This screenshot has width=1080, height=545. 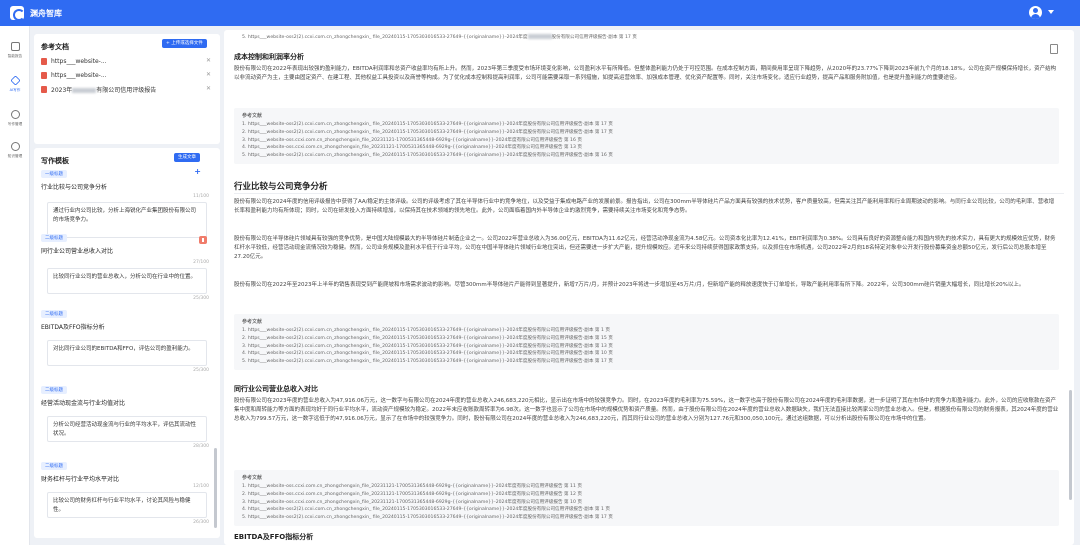 What do you see at coordinates (15, 46) in the screenshot?
I see `report-icon` at bounding box center [15, 46].